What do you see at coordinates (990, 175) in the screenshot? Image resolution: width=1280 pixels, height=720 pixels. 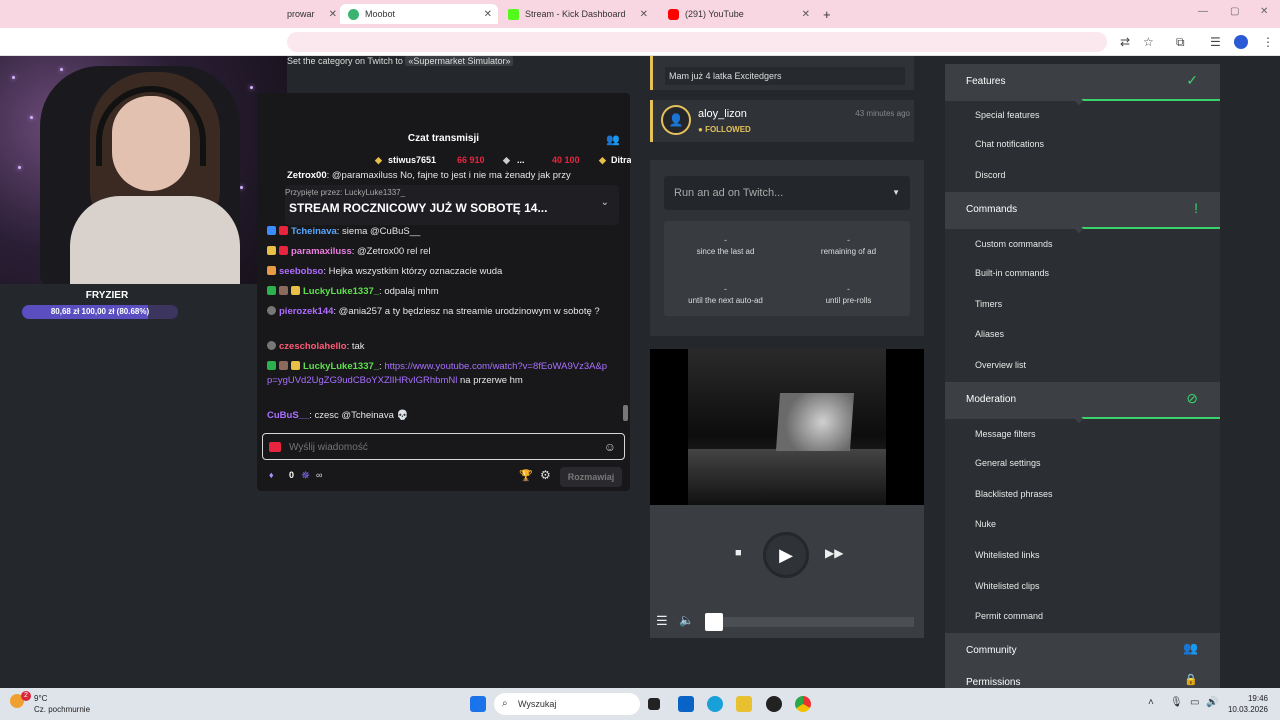 I see `sidebar-item-discord: Discord` at bounding box center [990, 175].